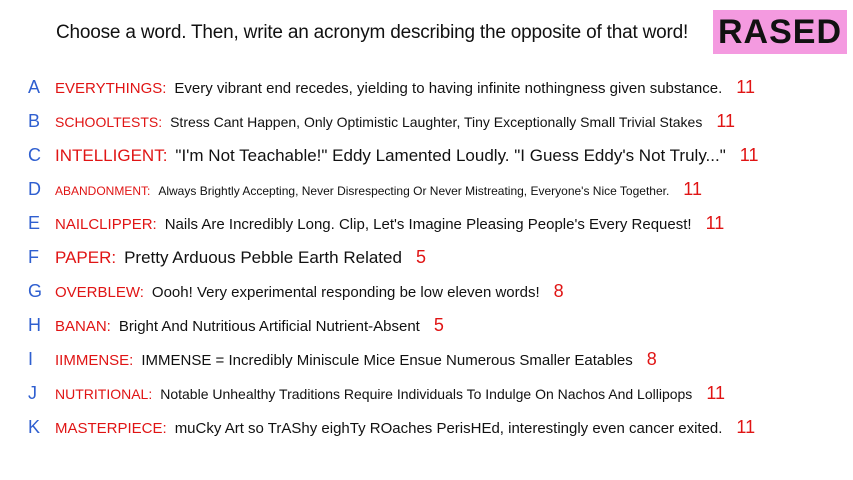  Describe the element at coordinates (31, 358) in the screenshot. I see `entry-letter: I` at that location.